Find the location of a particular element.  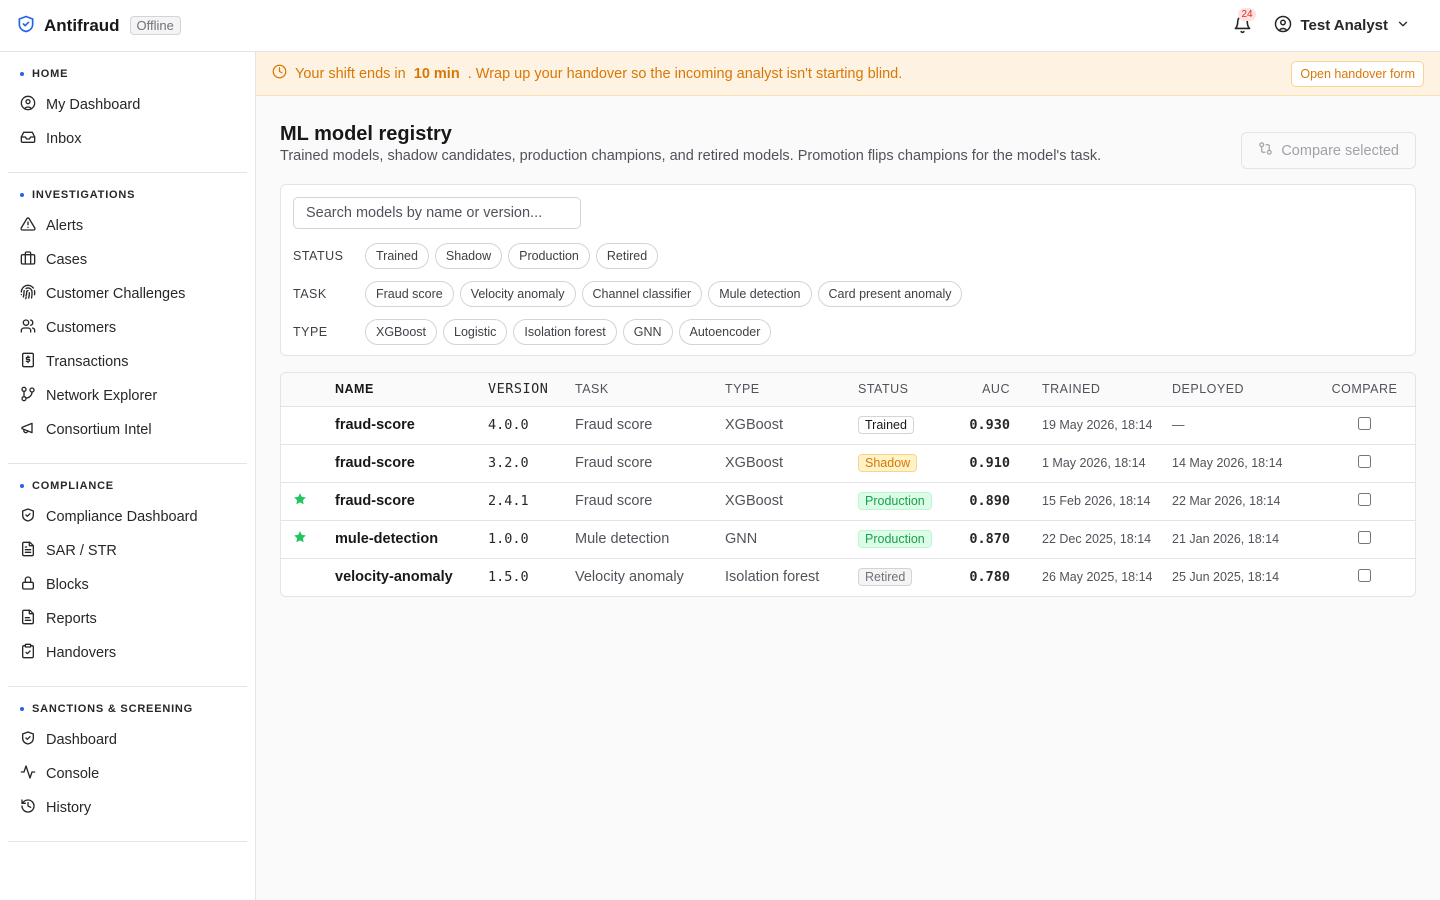

sidebar-item-cases: Cases is located at coordinates (127, 260).